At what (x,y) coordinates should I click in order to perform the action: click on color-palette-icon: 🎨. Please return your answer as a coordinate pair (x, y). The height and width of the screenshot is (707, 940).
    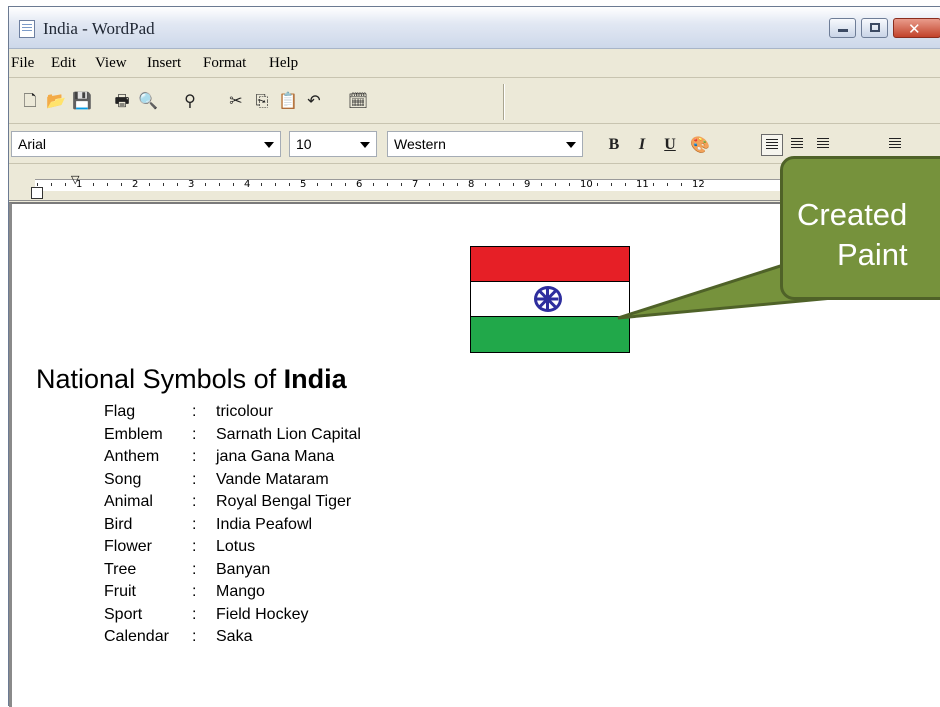
    Looking at the image, I should click on (700, 145).